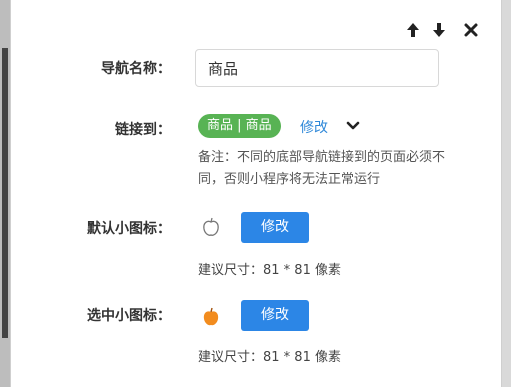 The height and width of the screenshot is (387, 511). What do you see at coordinates (269, 357) in the screenshot?
I see `selected-icon-size-hint: 建议尺寸：81 * 81 像素` at bounding box center [269, 357].